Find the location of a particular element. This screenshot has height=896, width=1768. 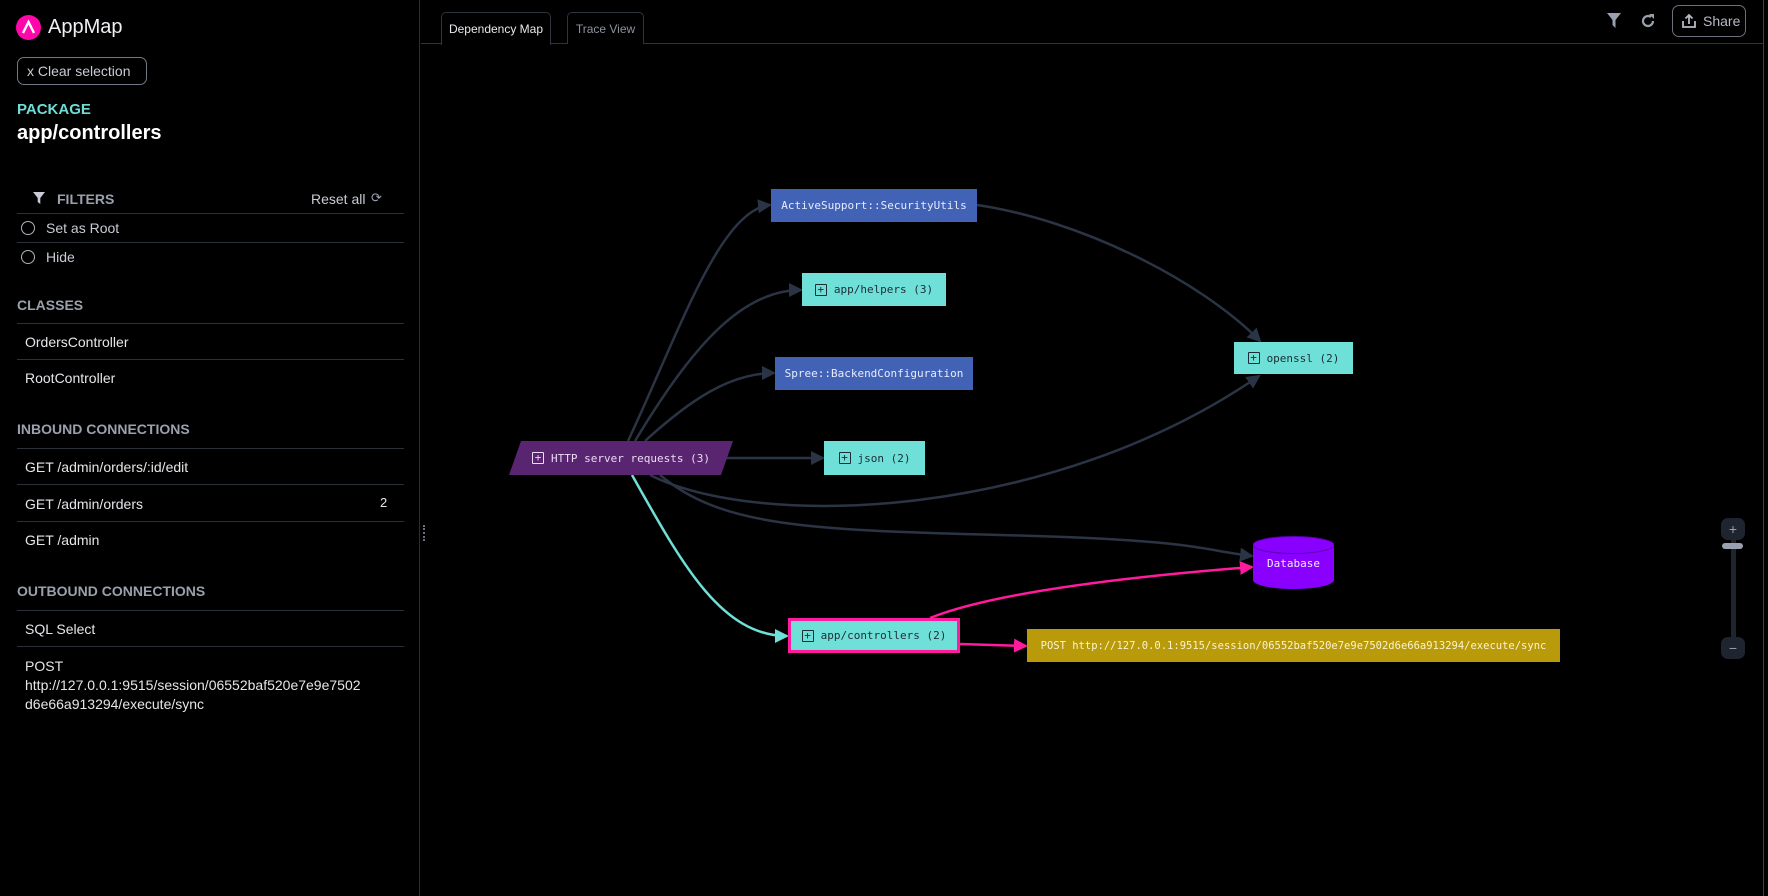

zoom-control: + − is located at coordinates (1733, 590).